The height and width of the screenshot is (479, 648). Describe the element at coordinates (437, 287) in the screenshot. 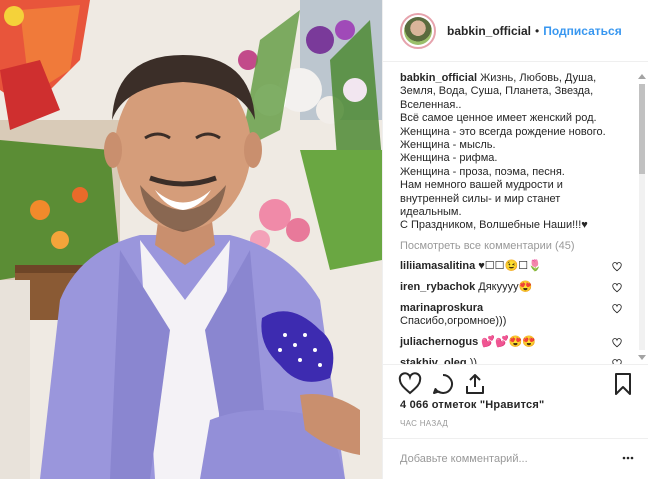

I see `comment-user: iren_rybachok` at that location.